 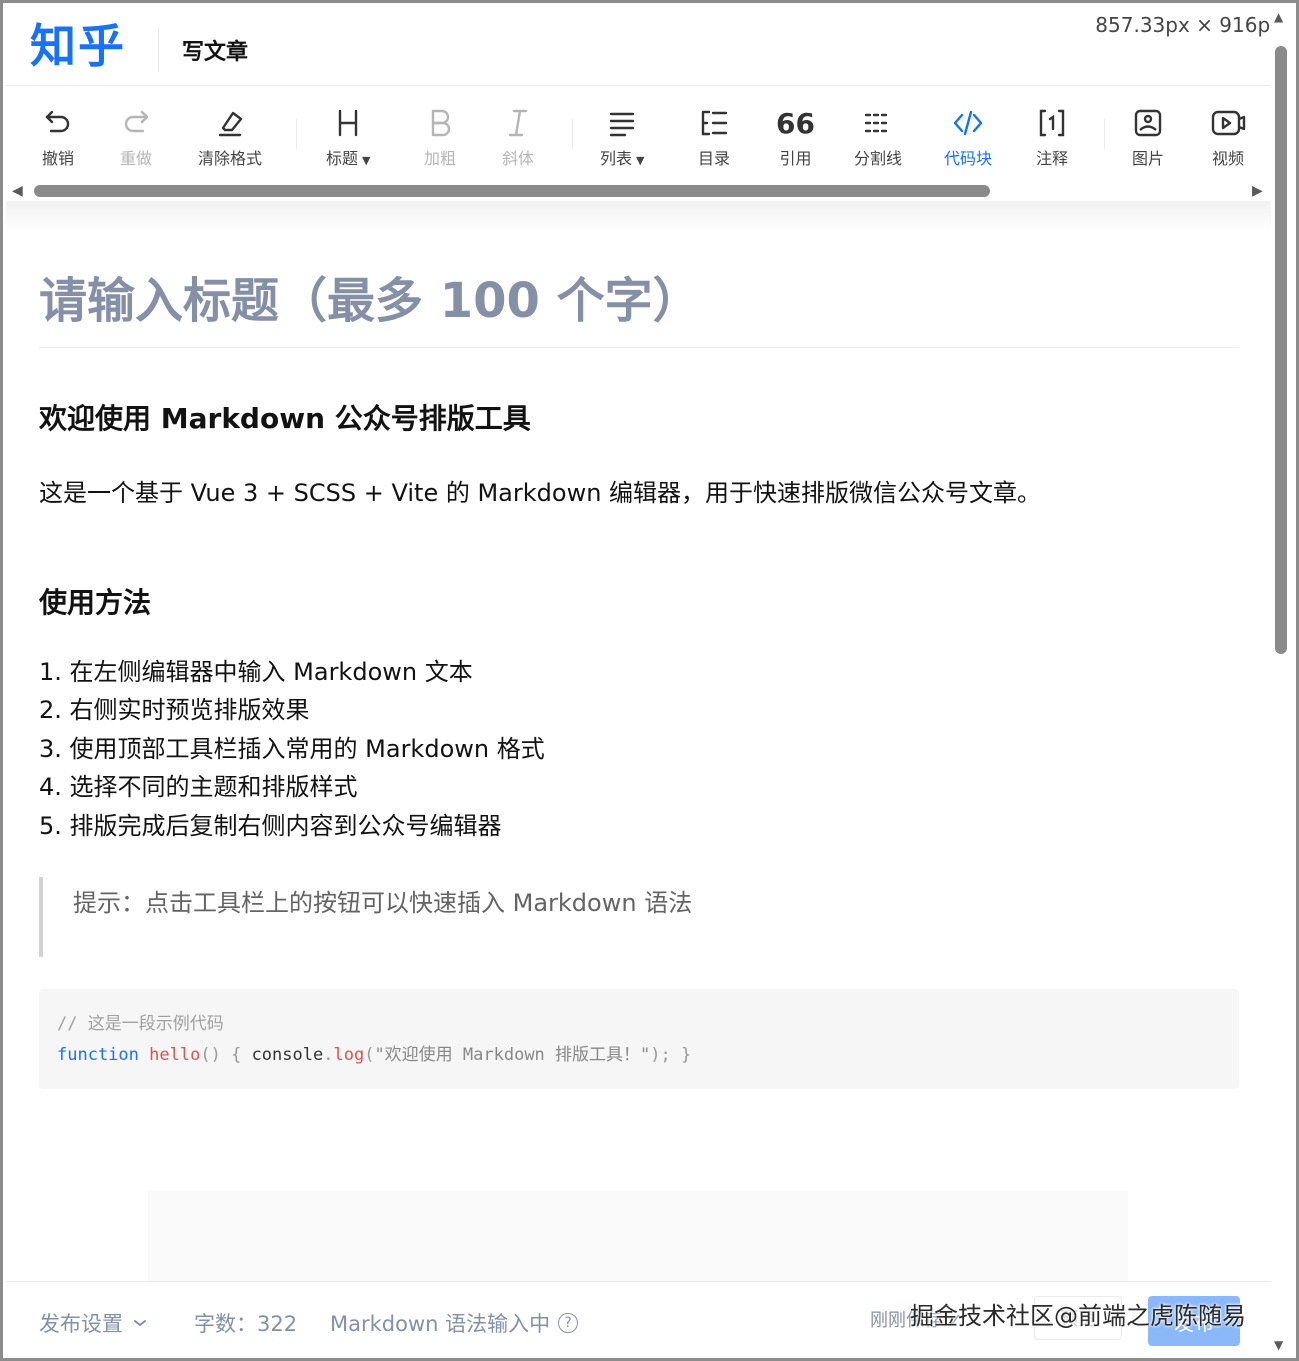 I want to click on quote-icon: 66, so click(x=795, y=123).